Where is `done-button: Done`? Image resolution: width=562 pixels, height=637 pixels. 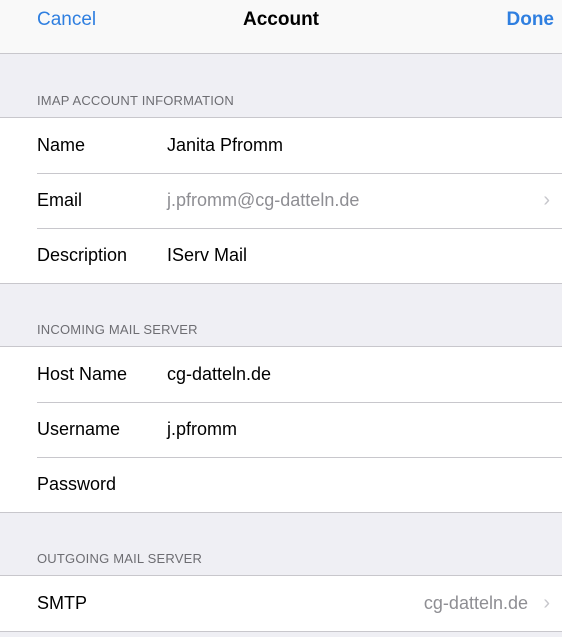
done-button: Done is located at coordinates (531, 20).